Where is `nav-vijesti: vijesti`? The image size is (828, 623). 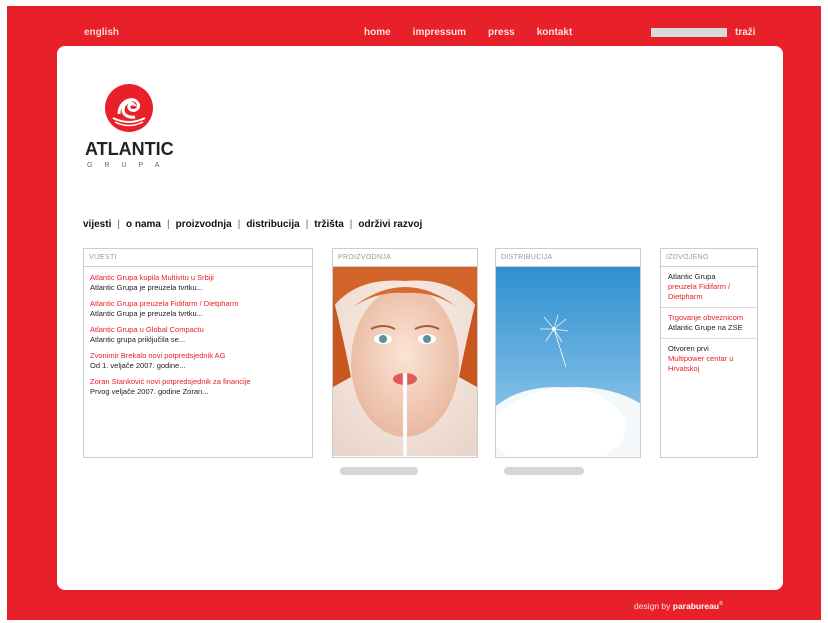 nav-vijesti: vijesti is located at coordinates (97, 224).